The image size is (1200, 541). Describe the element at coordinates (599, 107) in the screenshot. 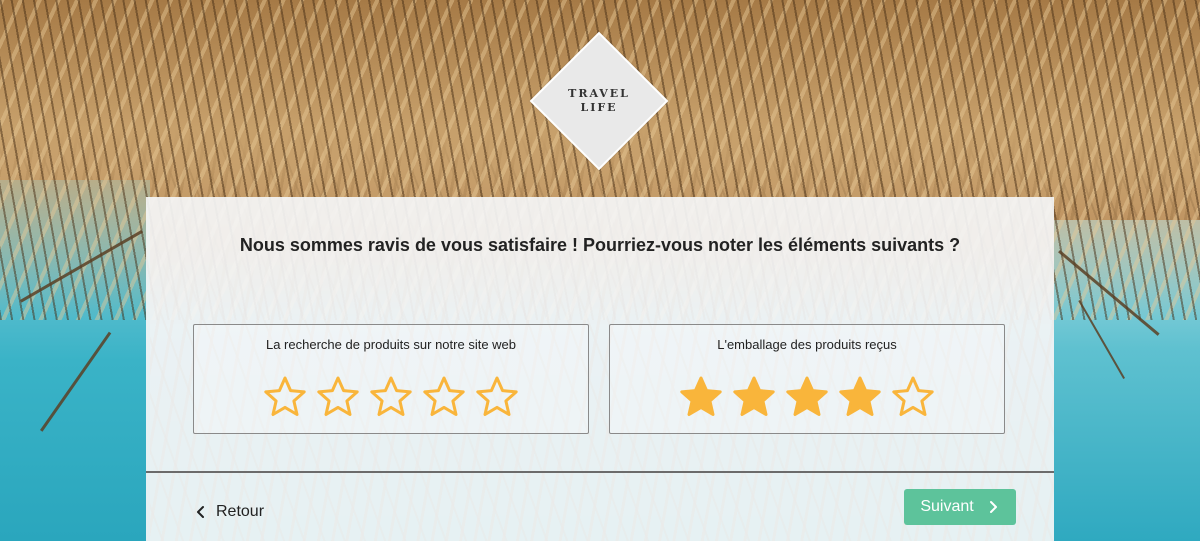

I see `logo-line-2: LIFE` at that location.